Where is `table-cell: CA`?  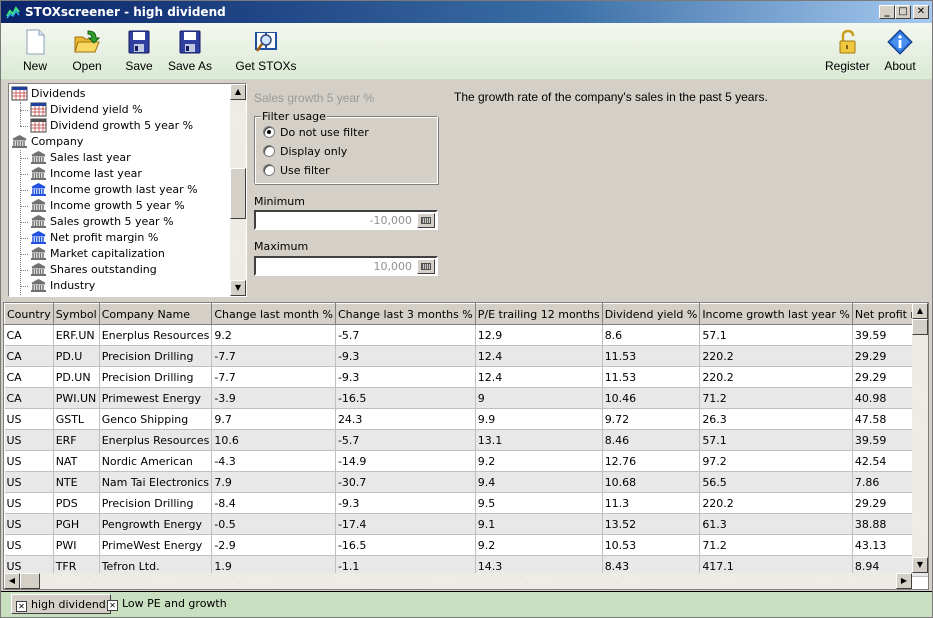 table-cell: CA is located at coordinates (29, 335).